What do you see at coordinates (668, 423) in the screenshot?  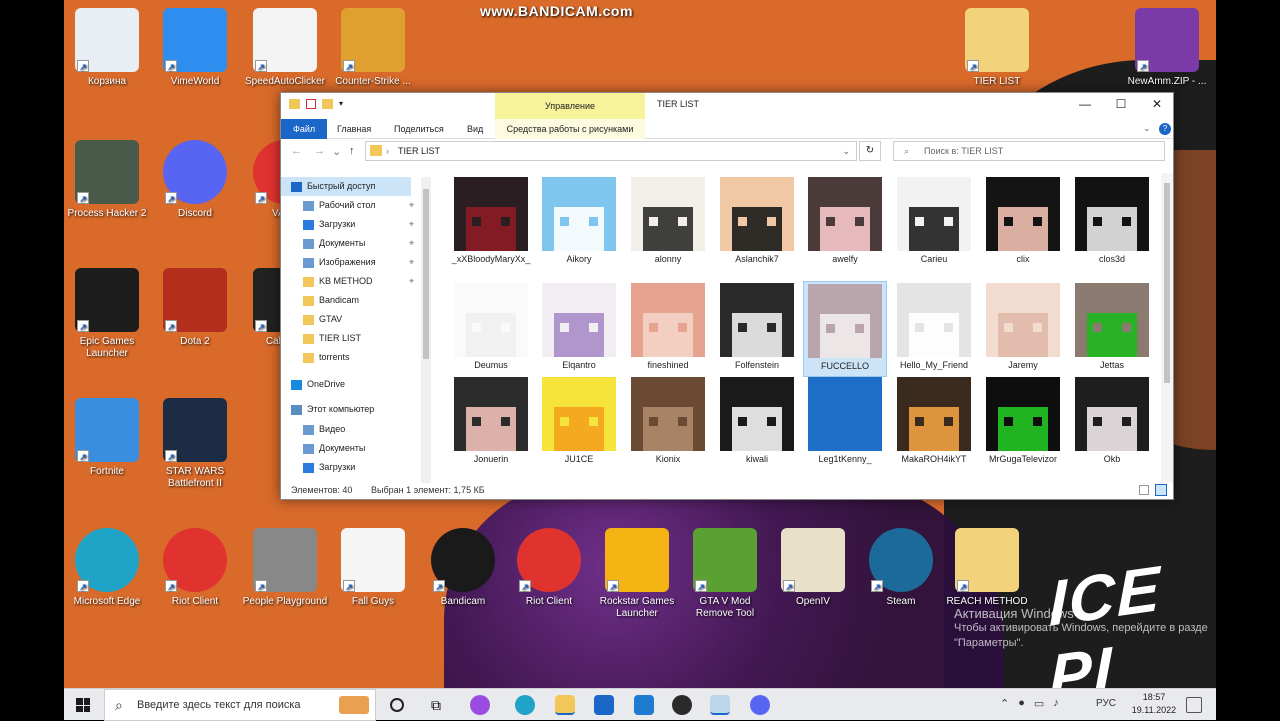 I see `file-item: Kionix` at bounding box center [668, 423].